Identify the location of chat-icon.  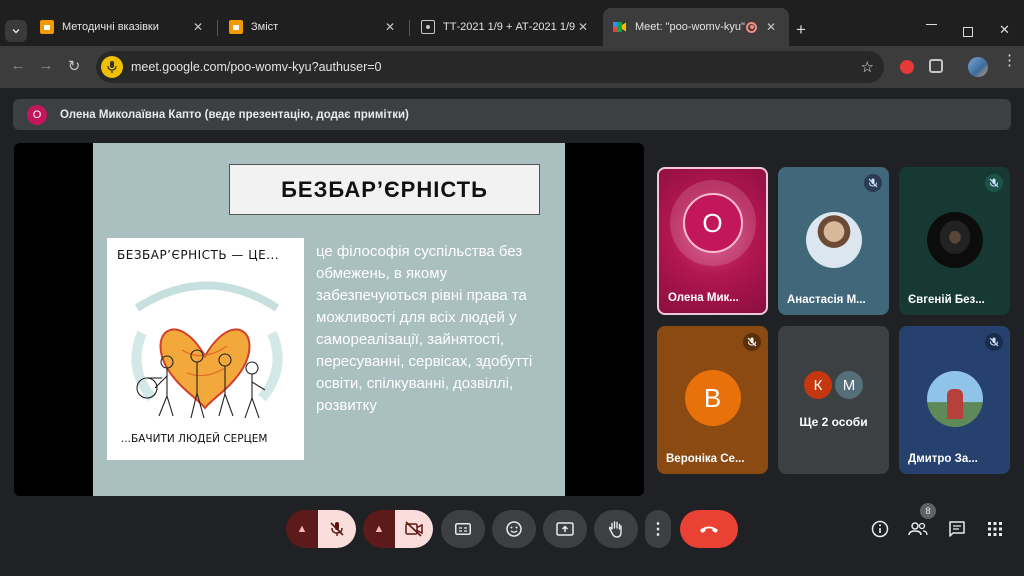
(957, 529).